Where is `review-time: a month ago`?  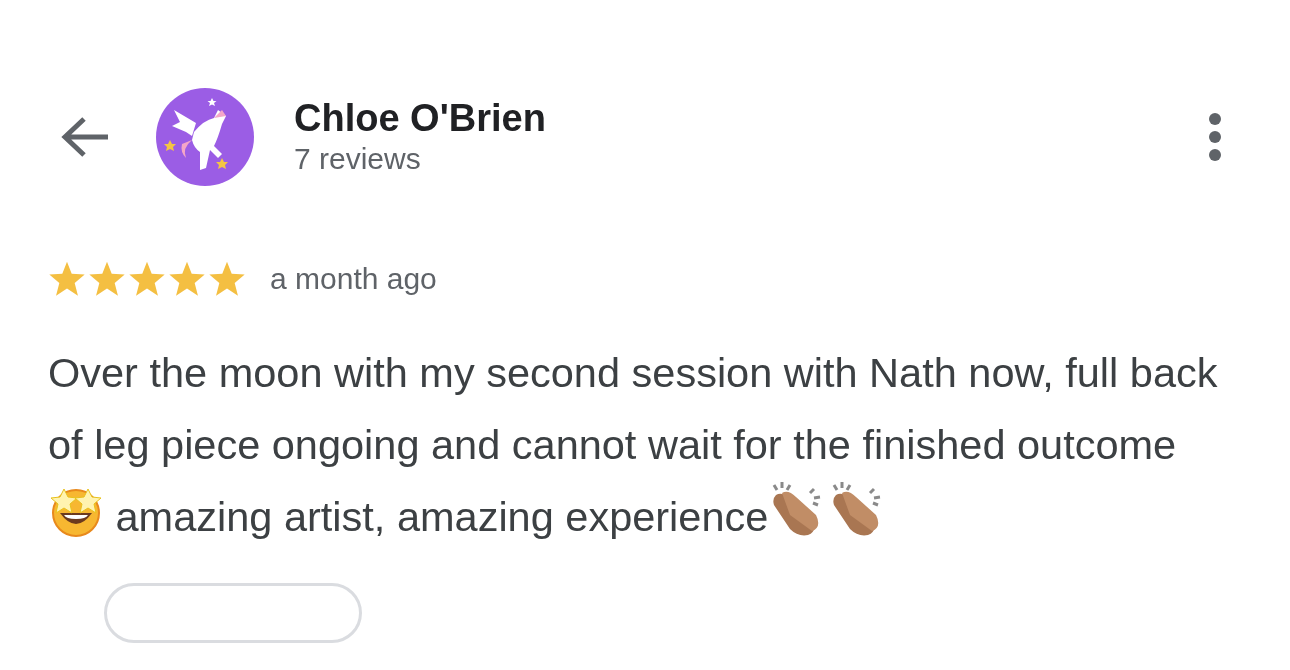
review-time: a month ago is located at coordinates (353, 279).